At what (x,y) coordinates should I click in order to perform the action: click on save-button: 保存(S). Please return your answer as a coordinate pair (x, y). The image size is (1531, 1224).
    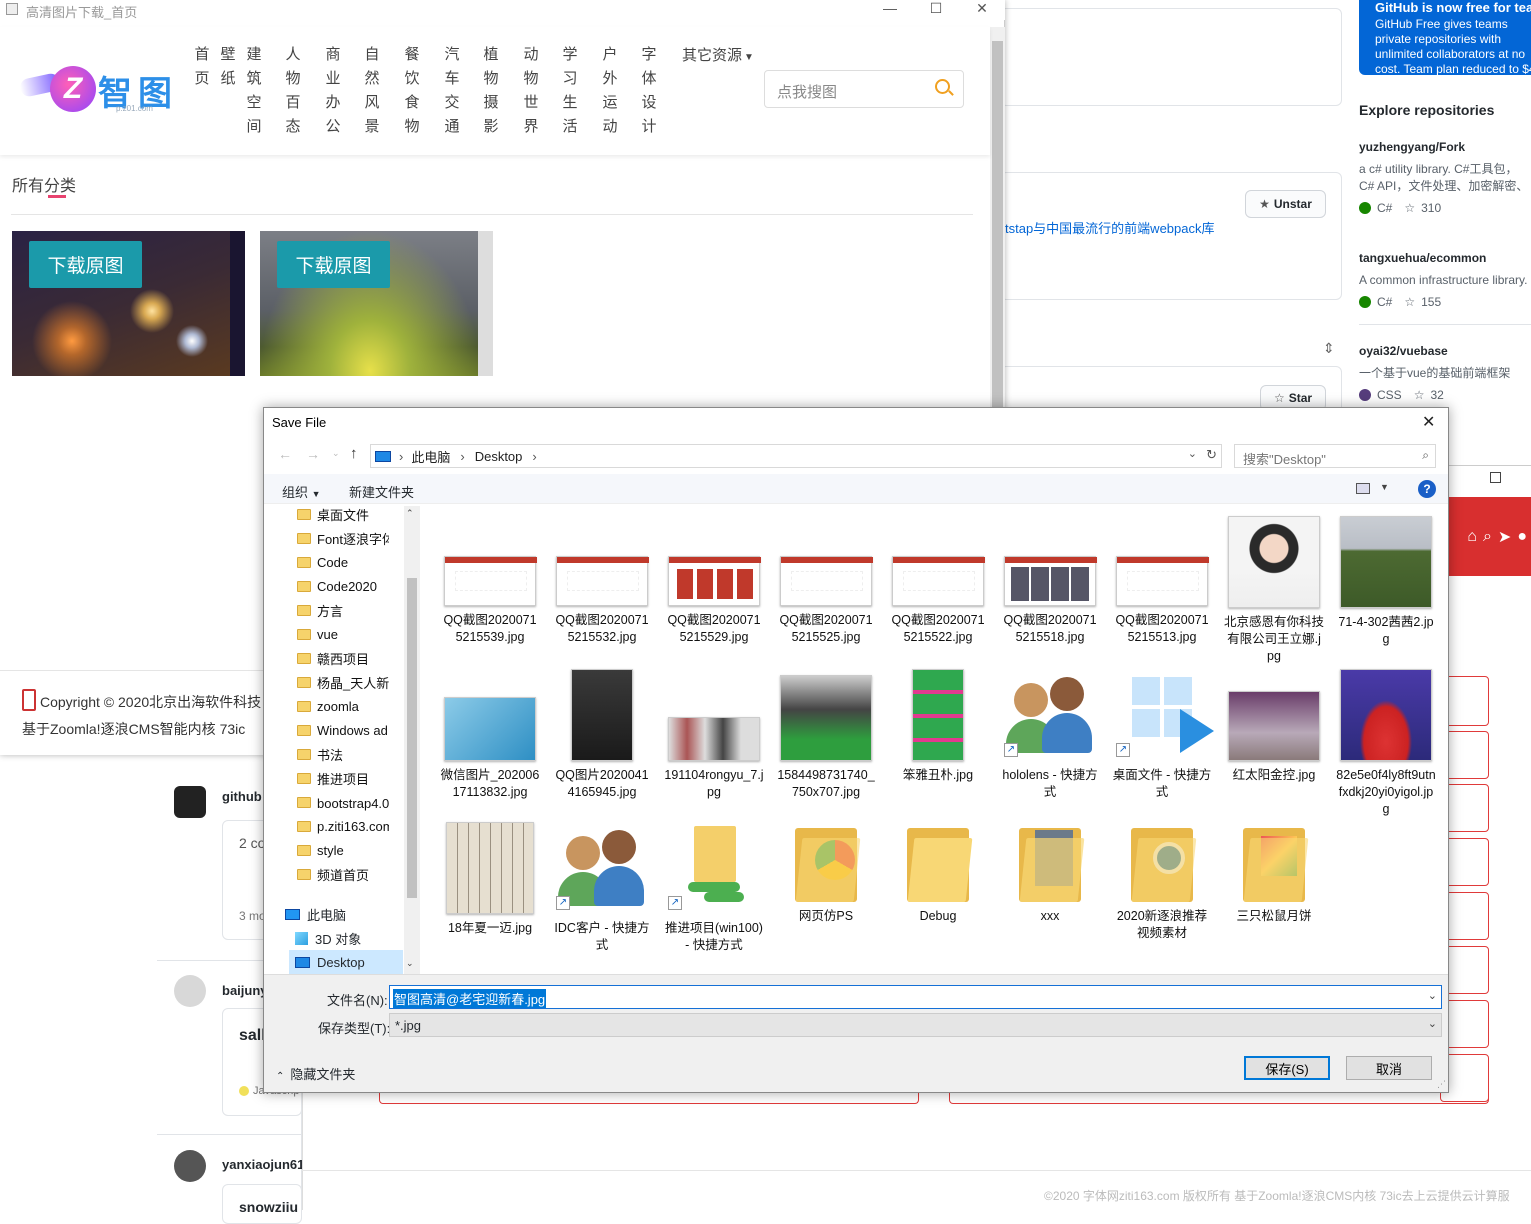
    Looking at the image, I should click on (1287, 1068).